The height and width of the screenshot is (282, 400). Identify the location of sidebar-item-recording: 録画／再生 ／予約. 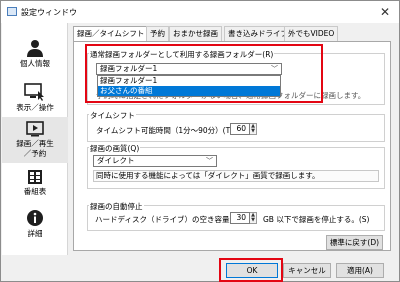
(35, 140).